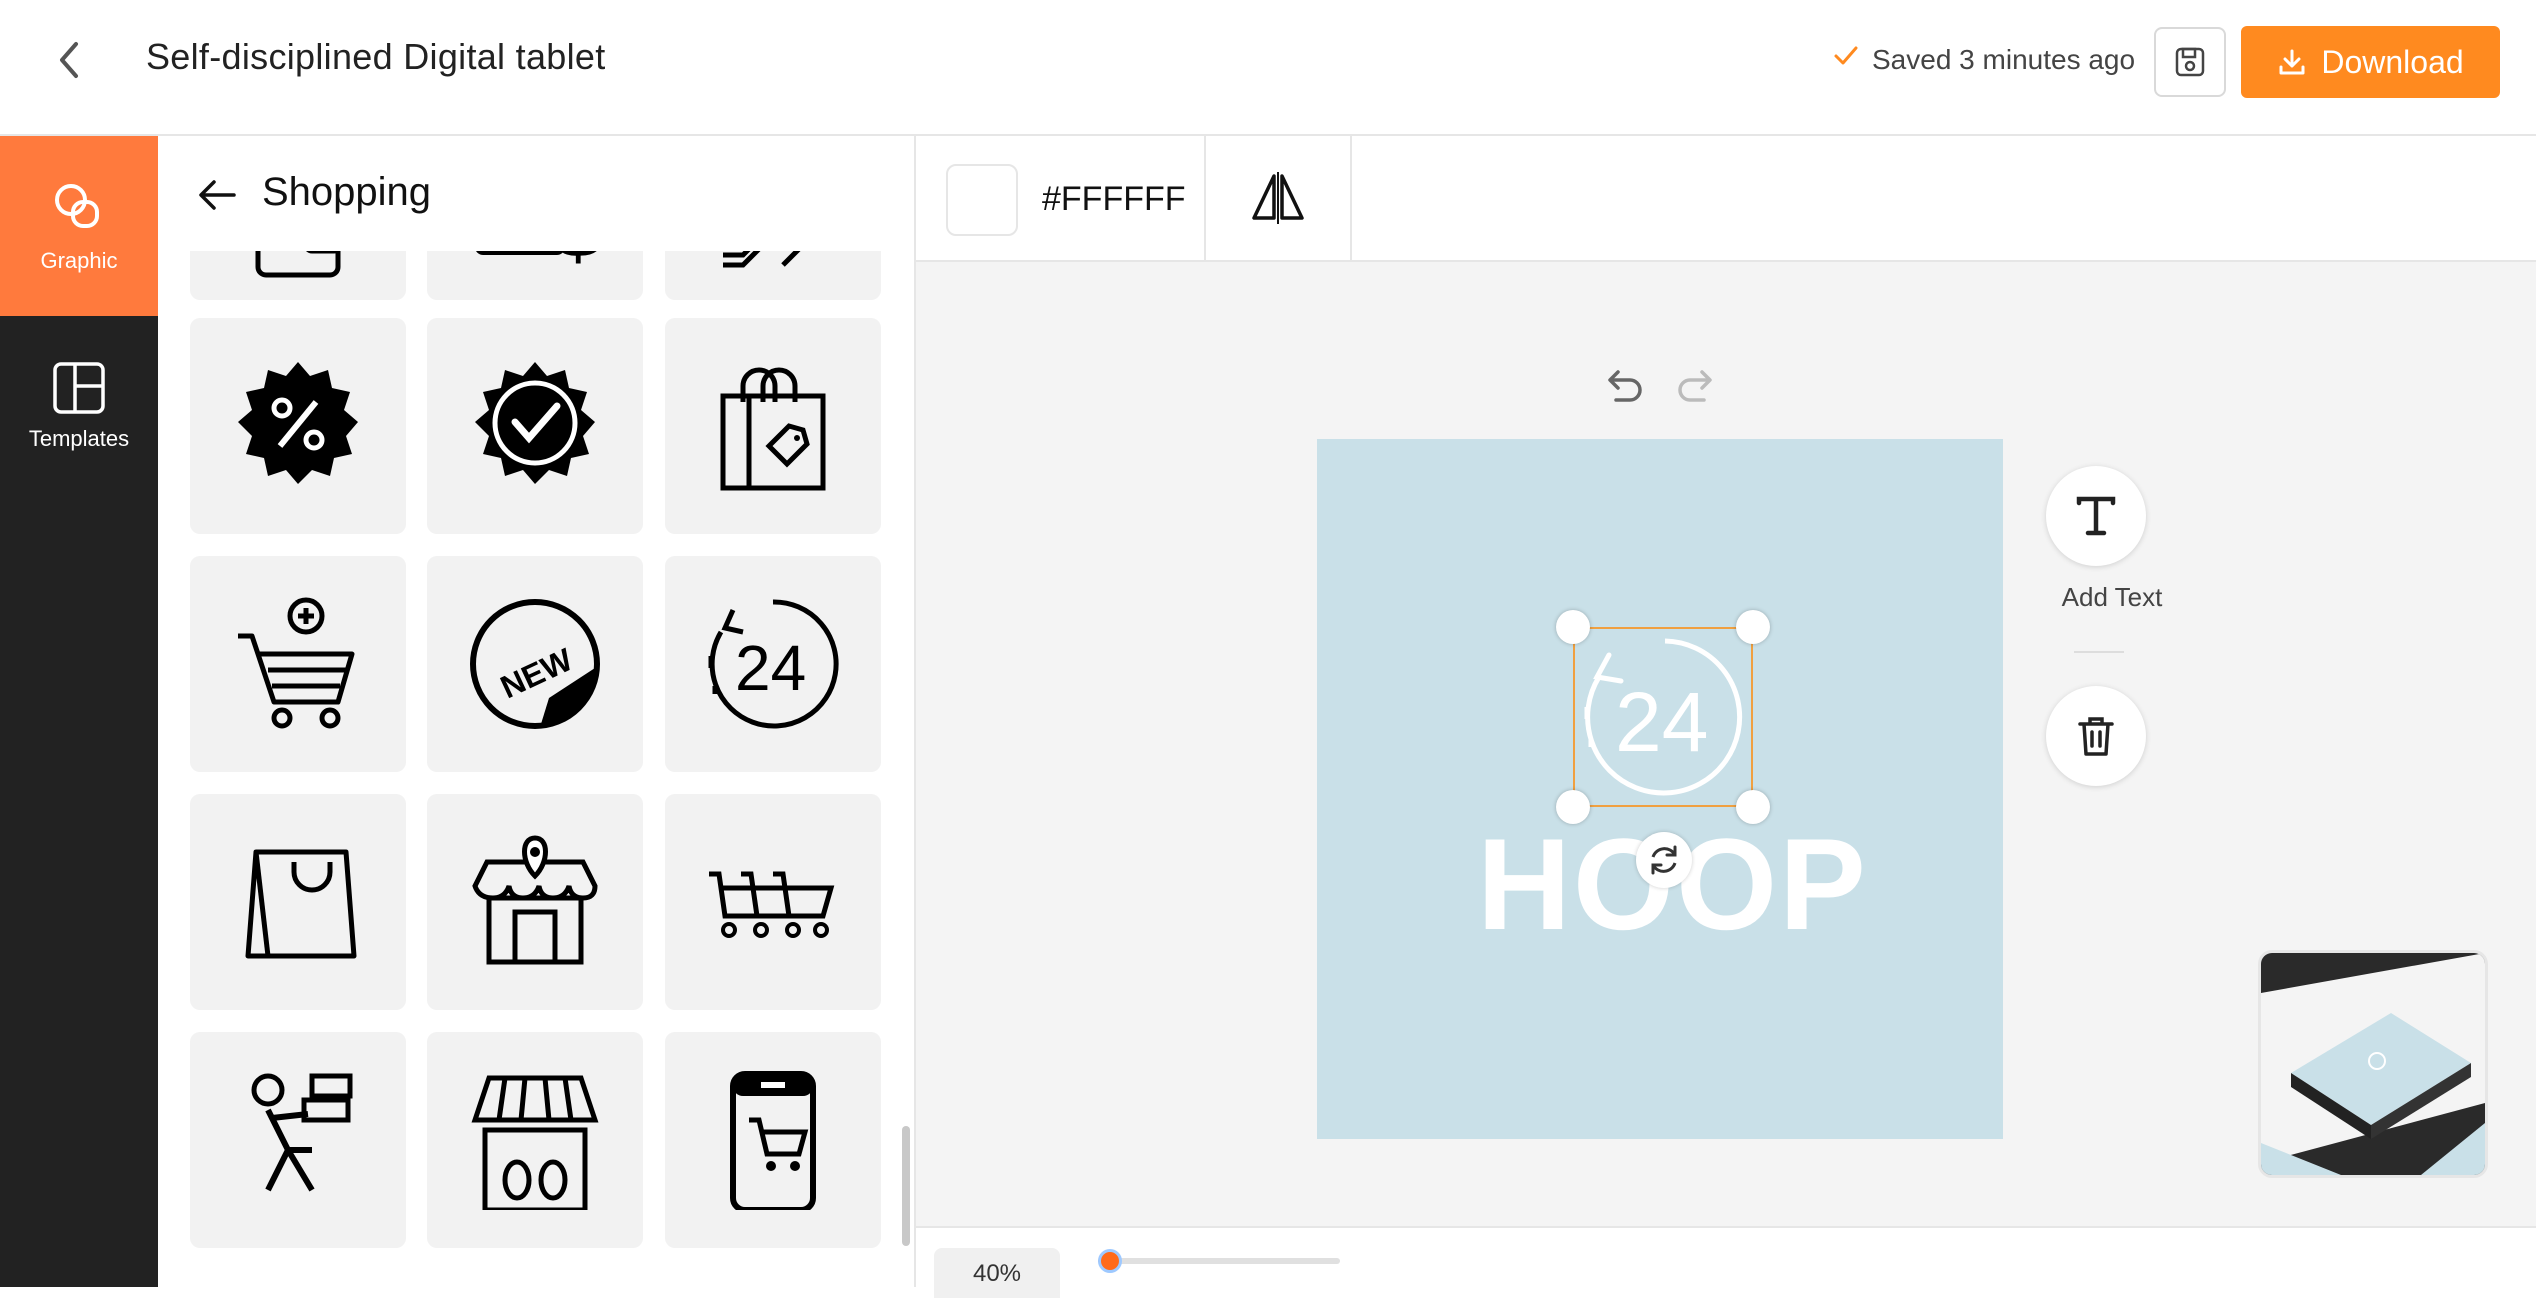 The height and width of the screenshot is (1298, 2536). Describe the element at coordinates (70, 60) in the screenshot. I see `back-icon` at that location.